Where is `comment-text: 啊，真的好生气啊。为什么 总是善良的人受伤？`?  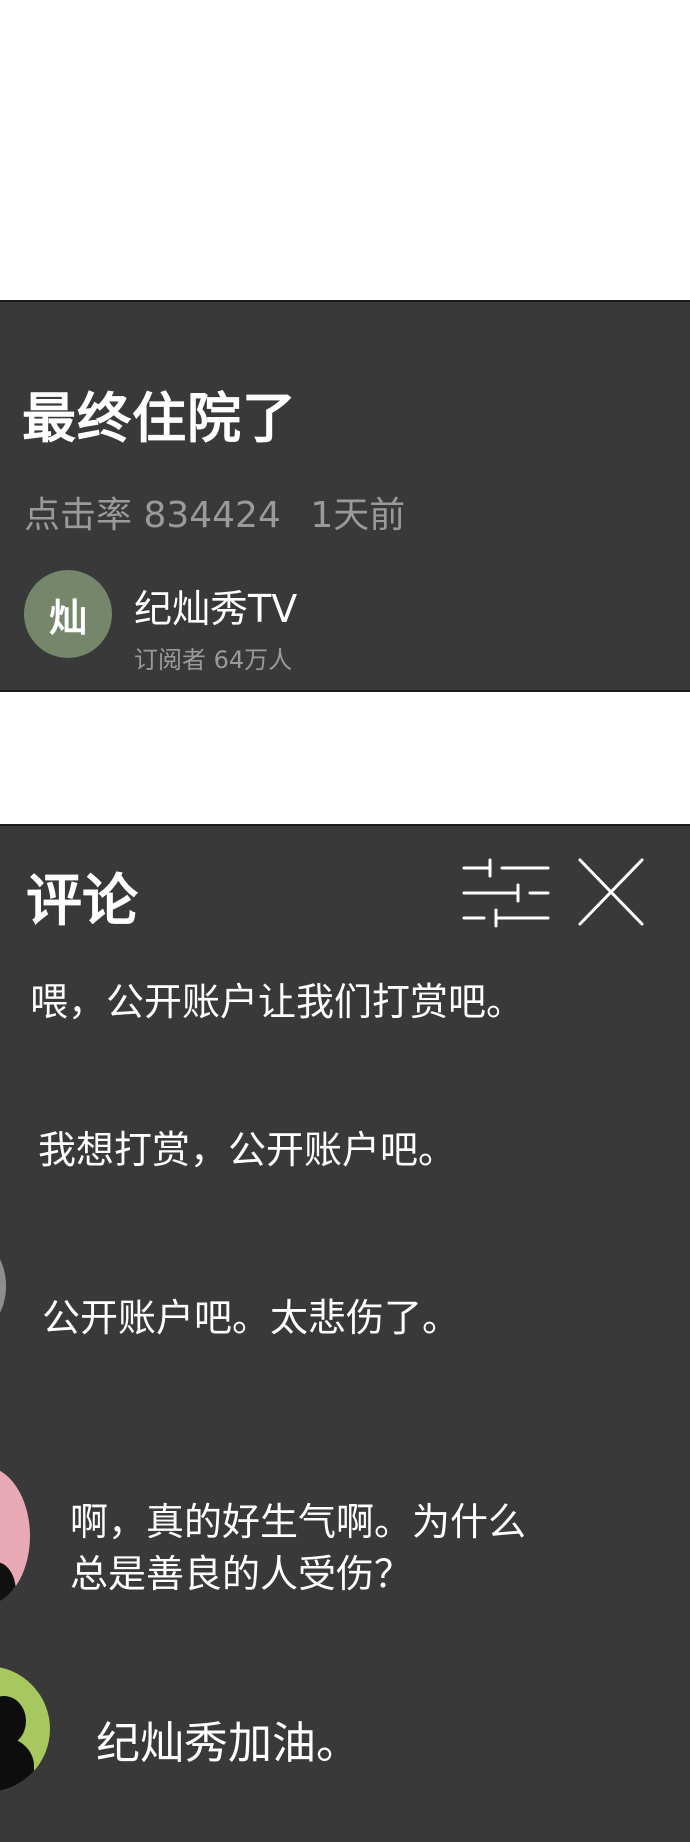
comment-text: 啊，真的好生气啊。为什么 总是善良的人受伤？ is located at coordinates (298, 1548).